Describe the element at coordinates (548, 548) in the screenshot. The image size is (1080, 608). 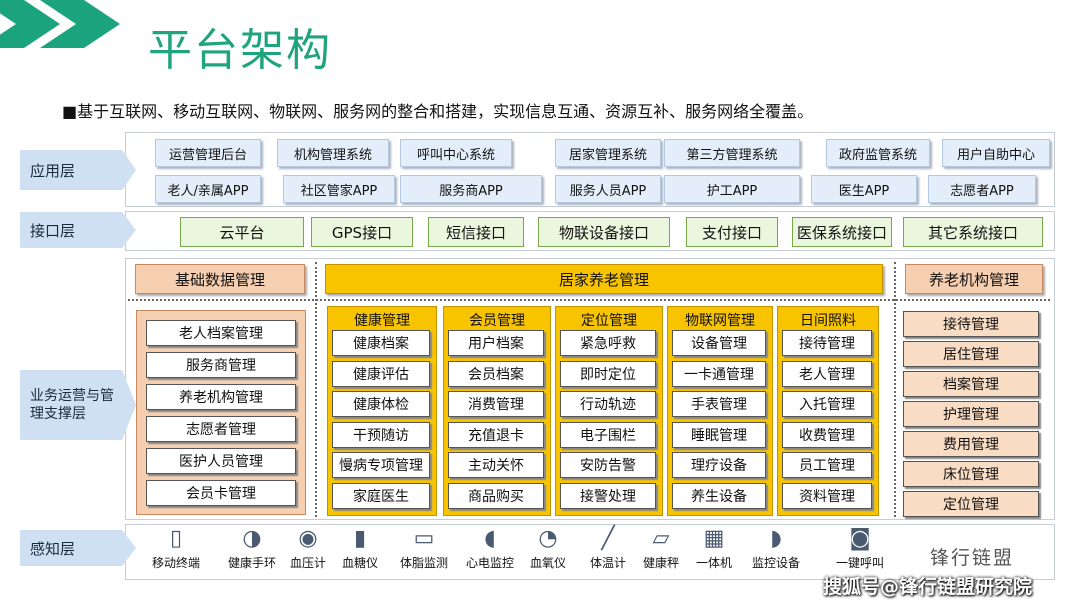
I see `device-item: ◔ 血氧仪` at that location.